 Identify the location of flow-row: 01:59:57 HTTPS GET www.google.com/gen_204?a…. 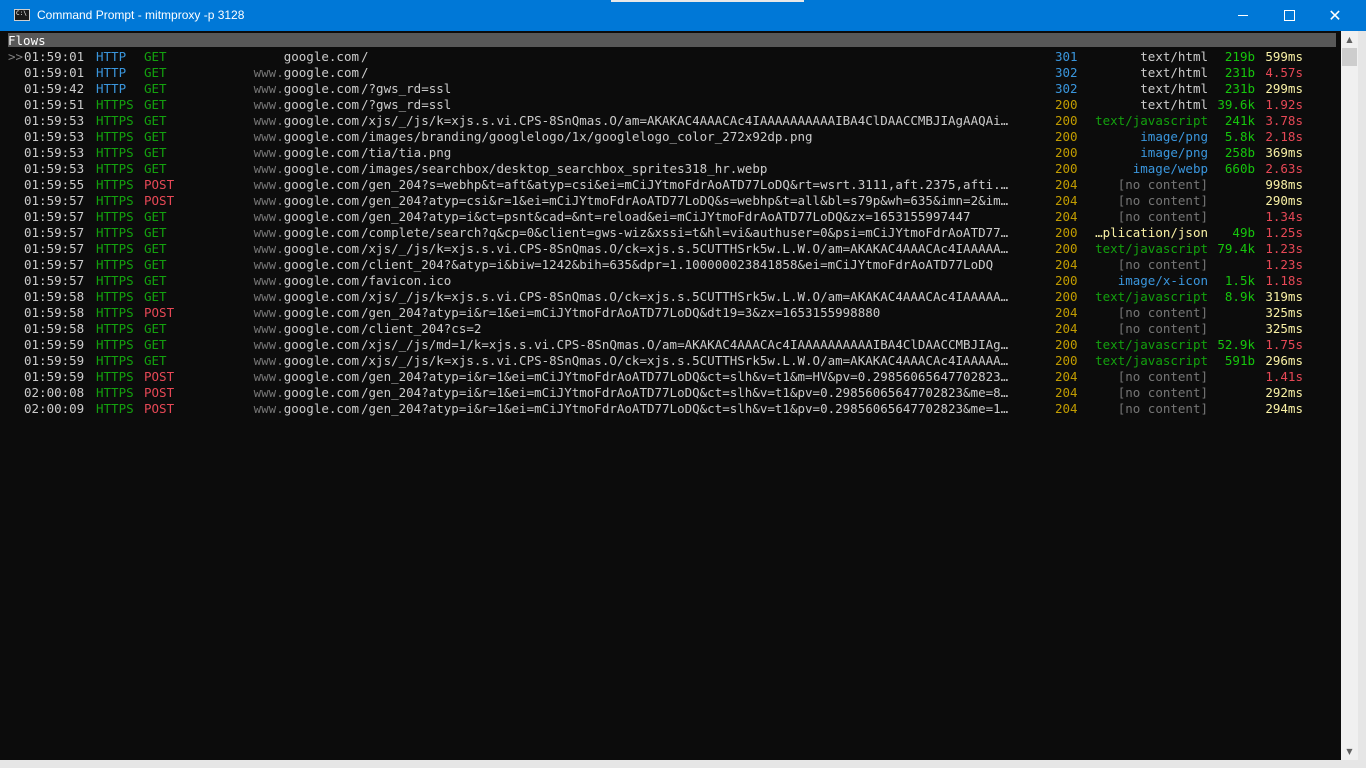
(674, 217).